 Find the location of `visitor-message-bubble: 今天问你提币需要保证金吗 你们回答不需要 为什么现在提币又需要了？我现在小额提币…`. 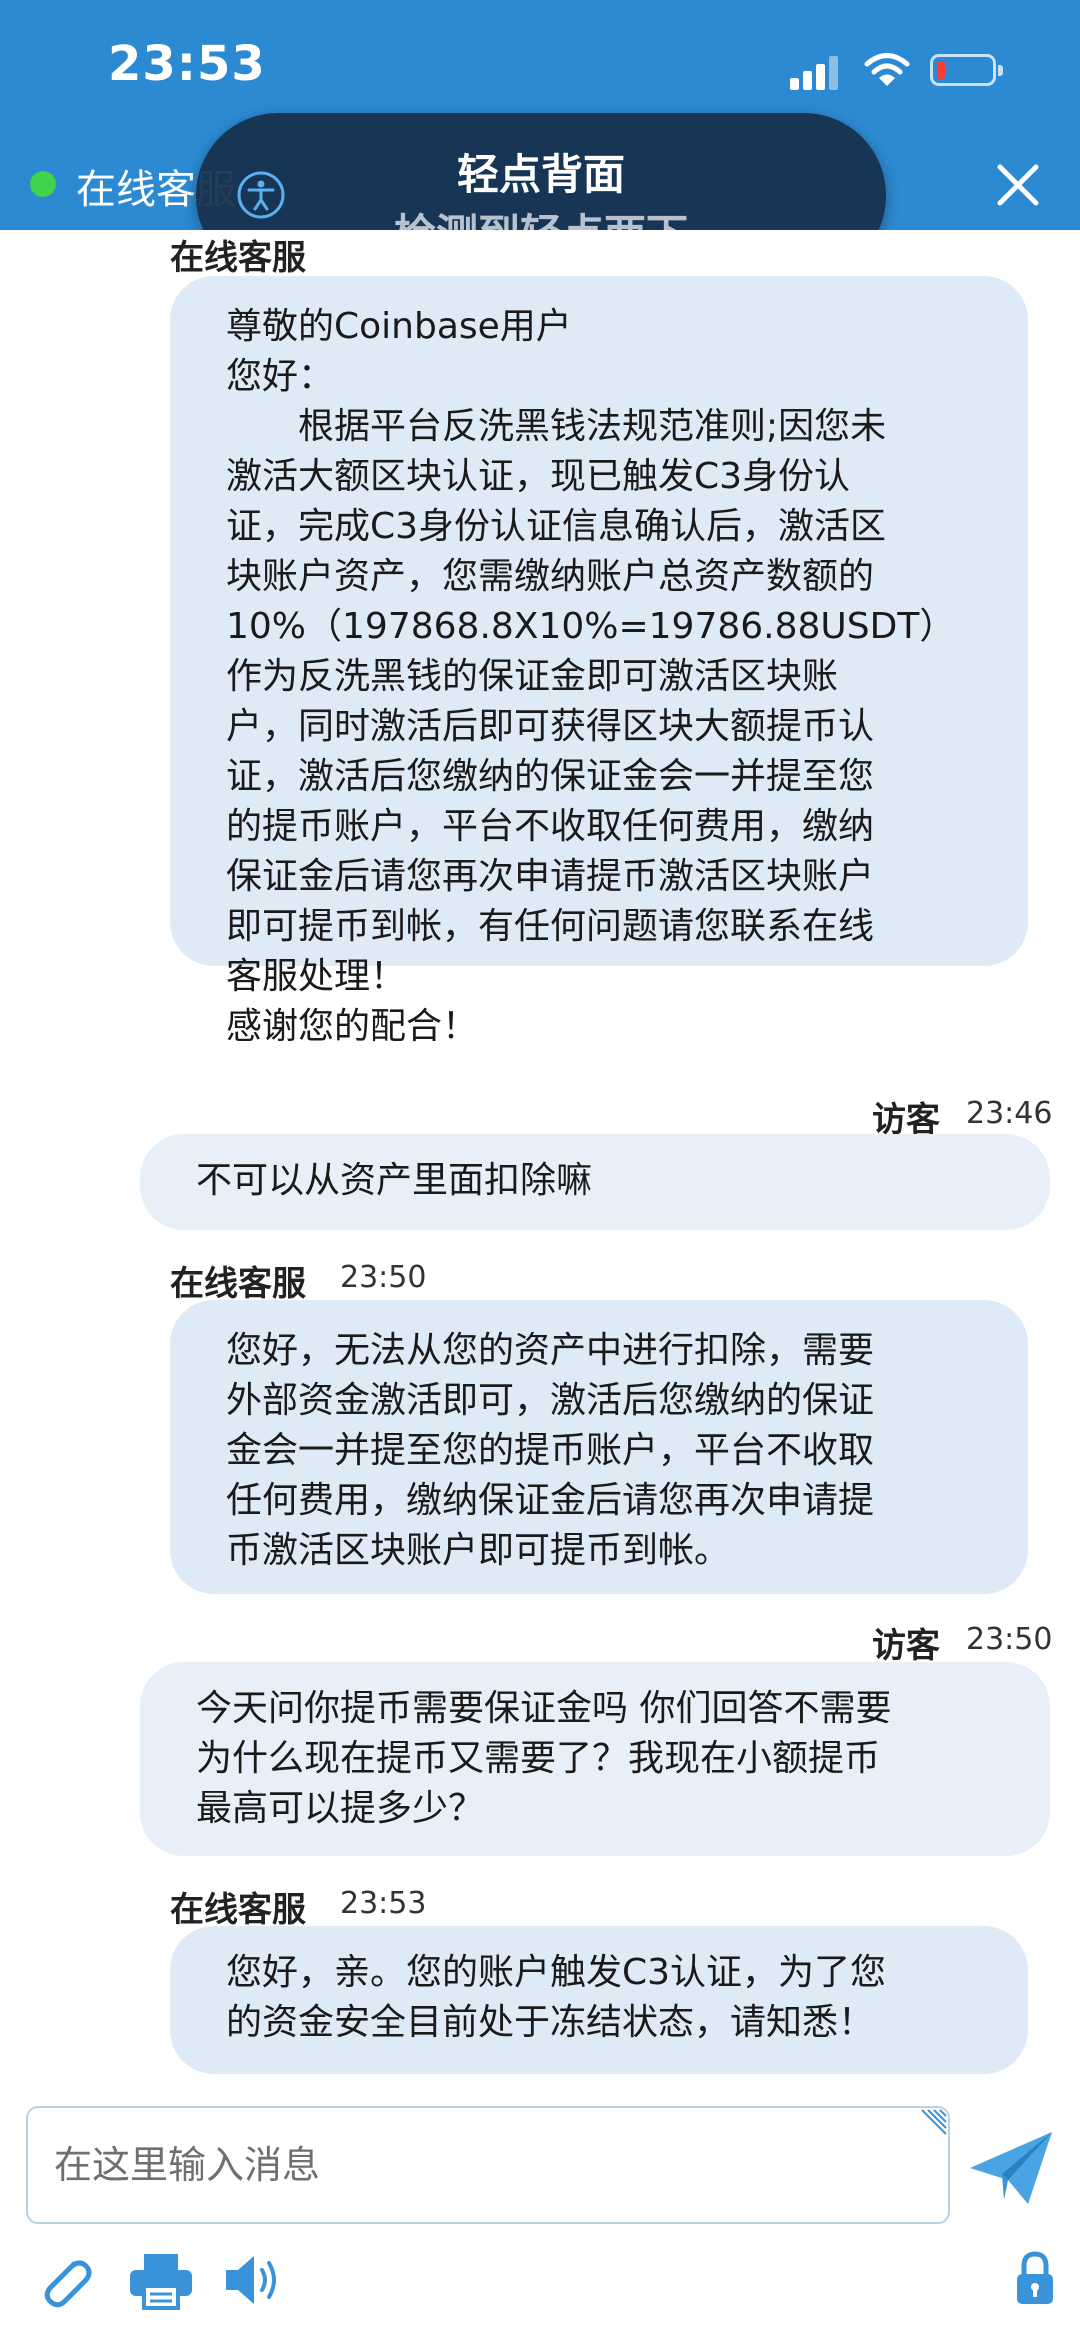

visitor-message-bubble: 今天问你提币需要保证金吗 你们回答不需要 为什么现在提币又需要了？我现在小额提币… is located at coordinates (595, 1759).